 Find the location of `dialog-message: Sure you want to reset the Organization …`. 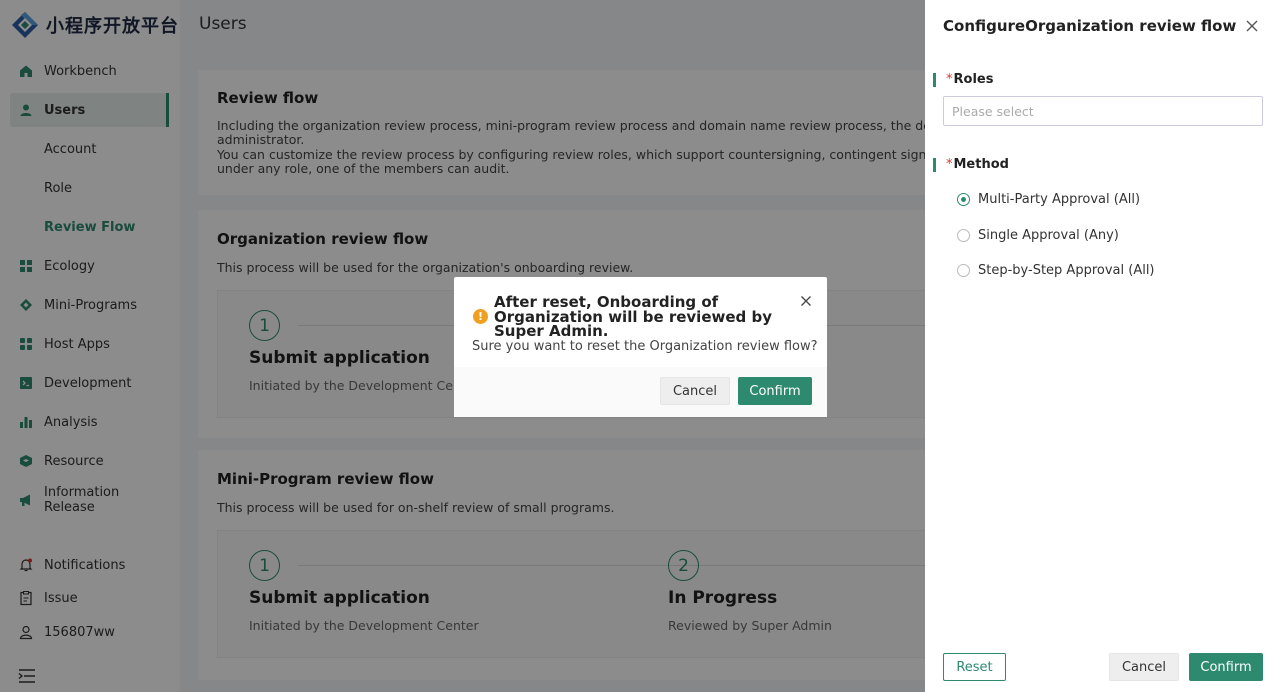

dialog-message: Sure you want to reset the Organization … is located at coordinates (645, 346).